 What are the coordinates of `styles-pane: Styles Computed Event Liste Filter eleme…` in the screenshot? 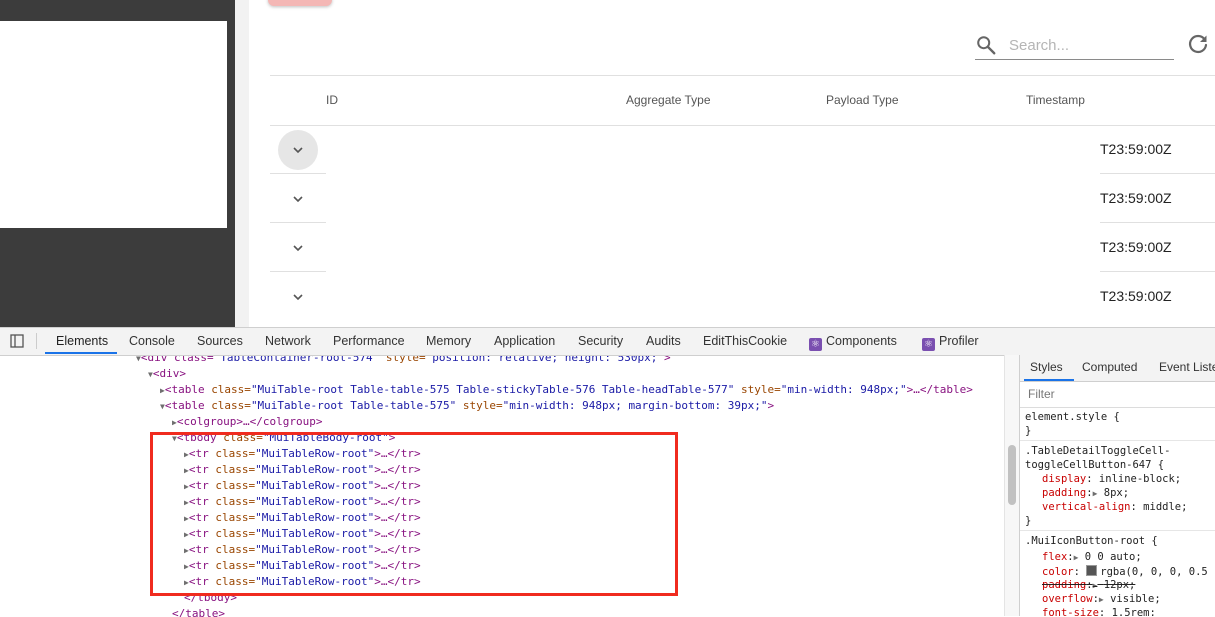 It's located at (1117, 485).